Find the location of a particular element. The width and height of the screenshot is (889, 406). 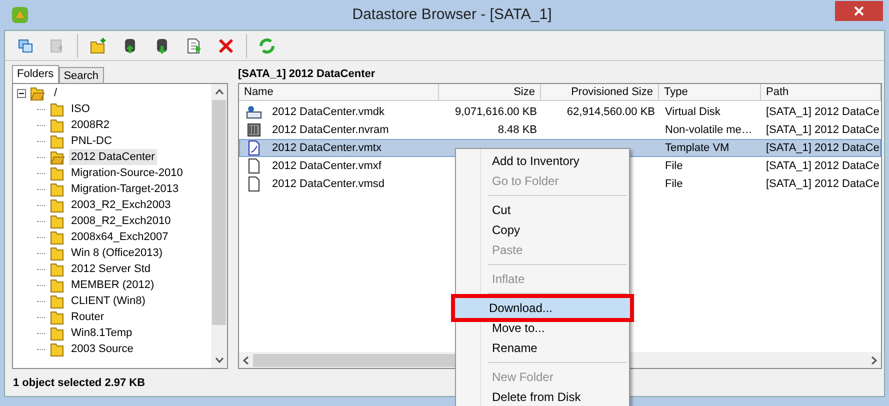

file-type: Template VM is located at coordinates (697, 148).